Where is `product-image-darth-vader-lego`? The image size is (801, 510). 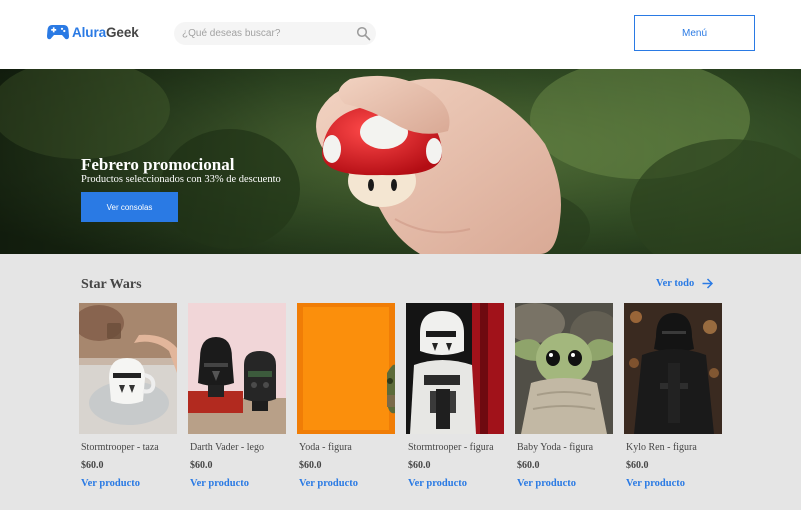
product-image-darth-vader-lego is located at coordinates (237, 368).